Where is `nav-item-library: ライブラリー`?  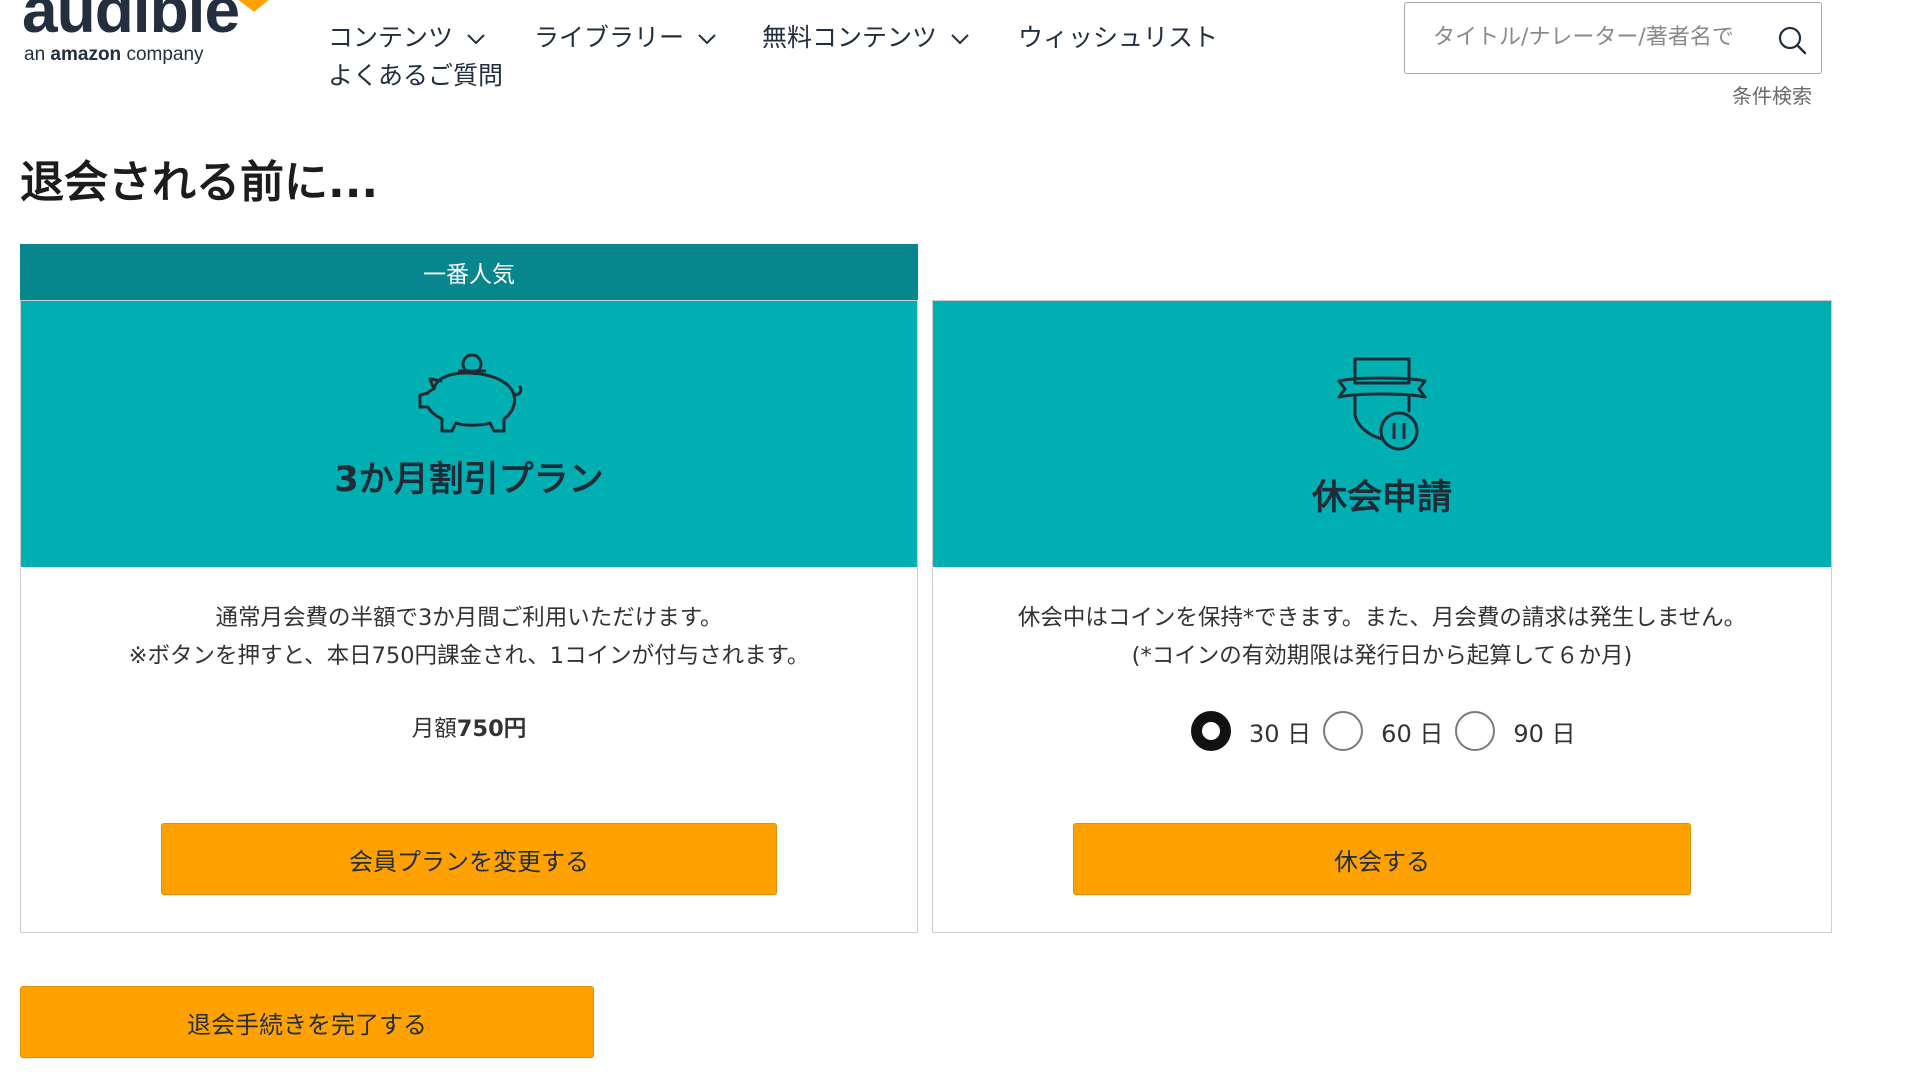 nav-item-library: ライブラリー is located at coordinates (626, 36).